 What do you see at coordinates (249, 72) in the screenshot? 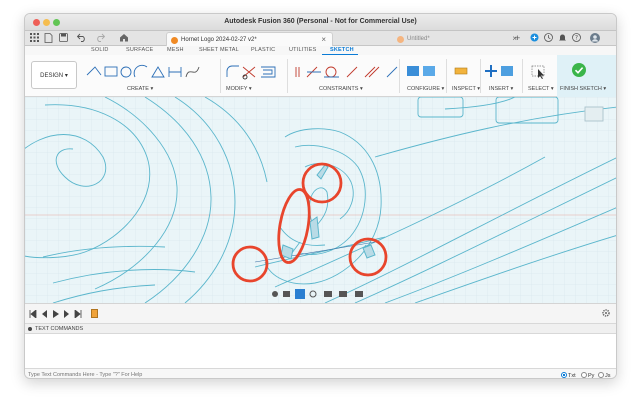
I see `trim-icon` at bounding box center [249, 72].